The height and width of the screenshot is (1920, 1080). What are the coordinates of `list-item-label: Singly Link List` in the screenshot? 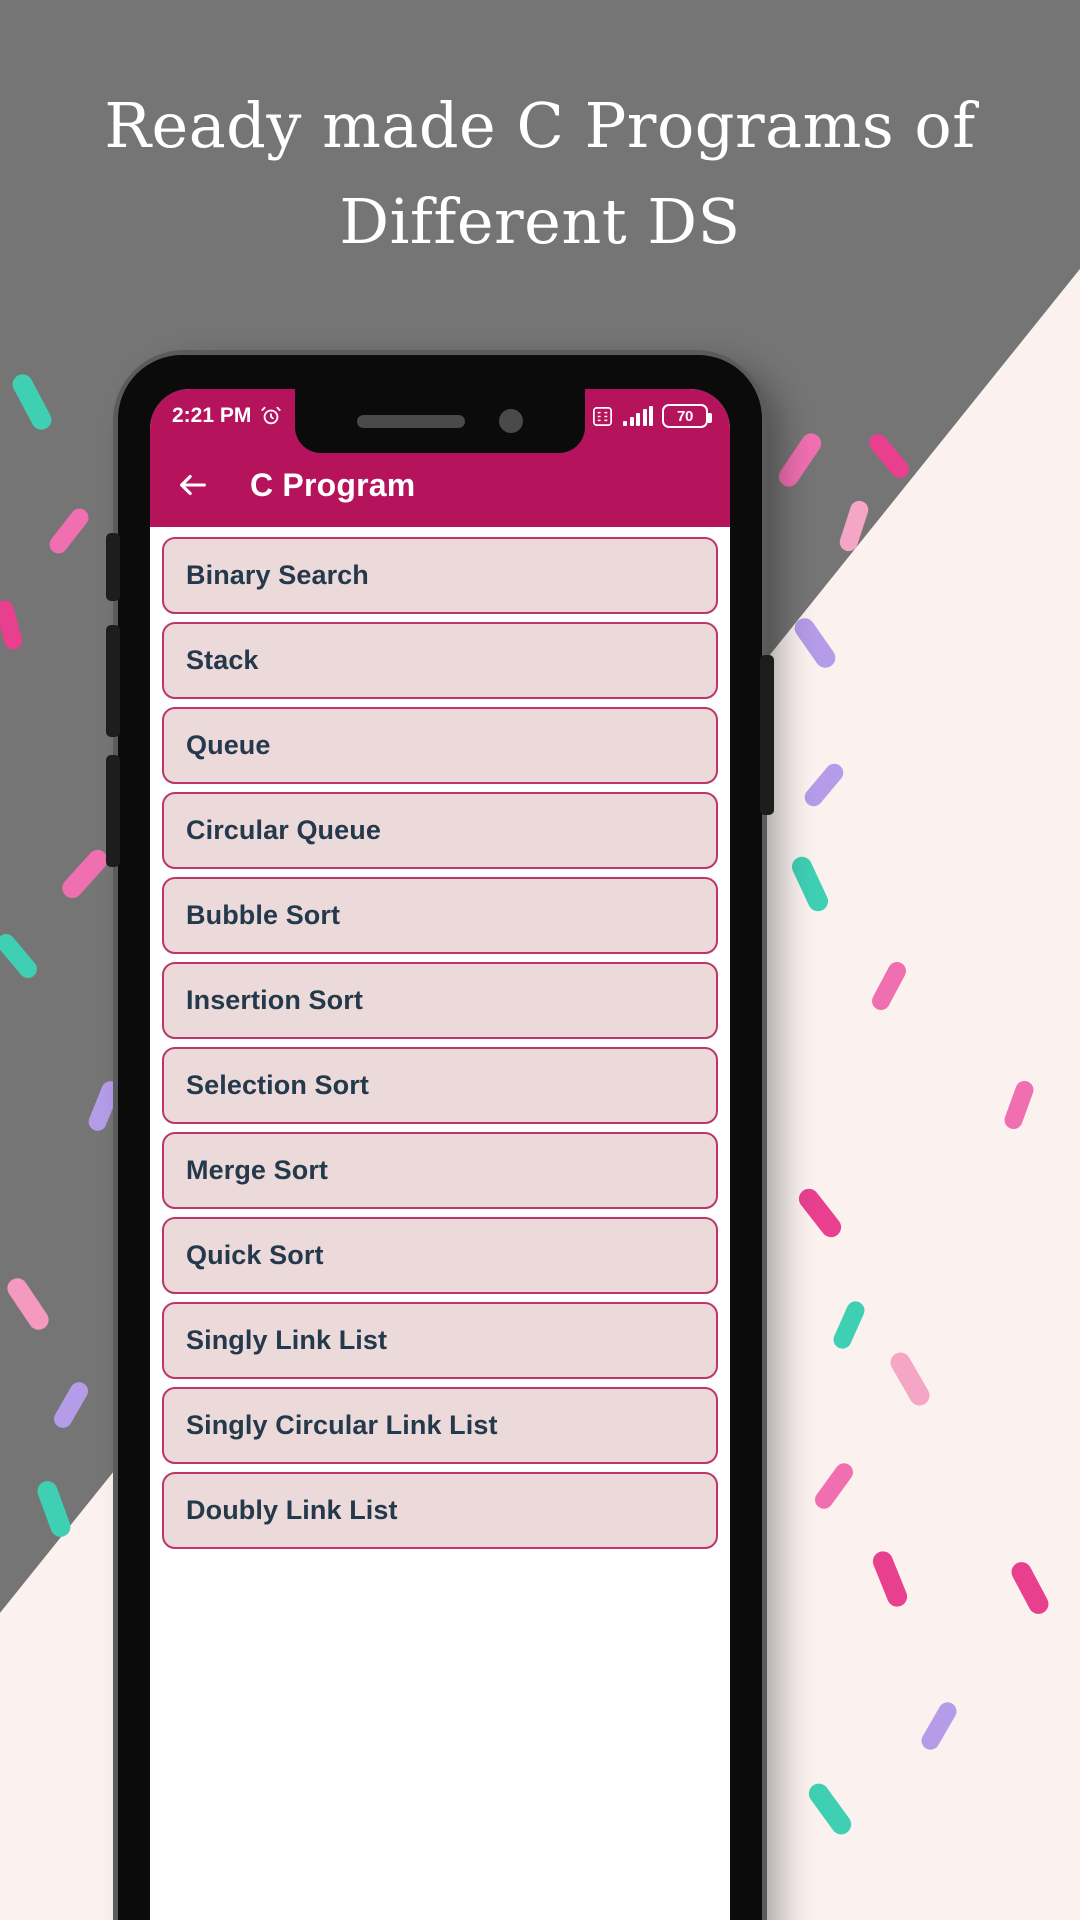 It's located at (287, 1340).